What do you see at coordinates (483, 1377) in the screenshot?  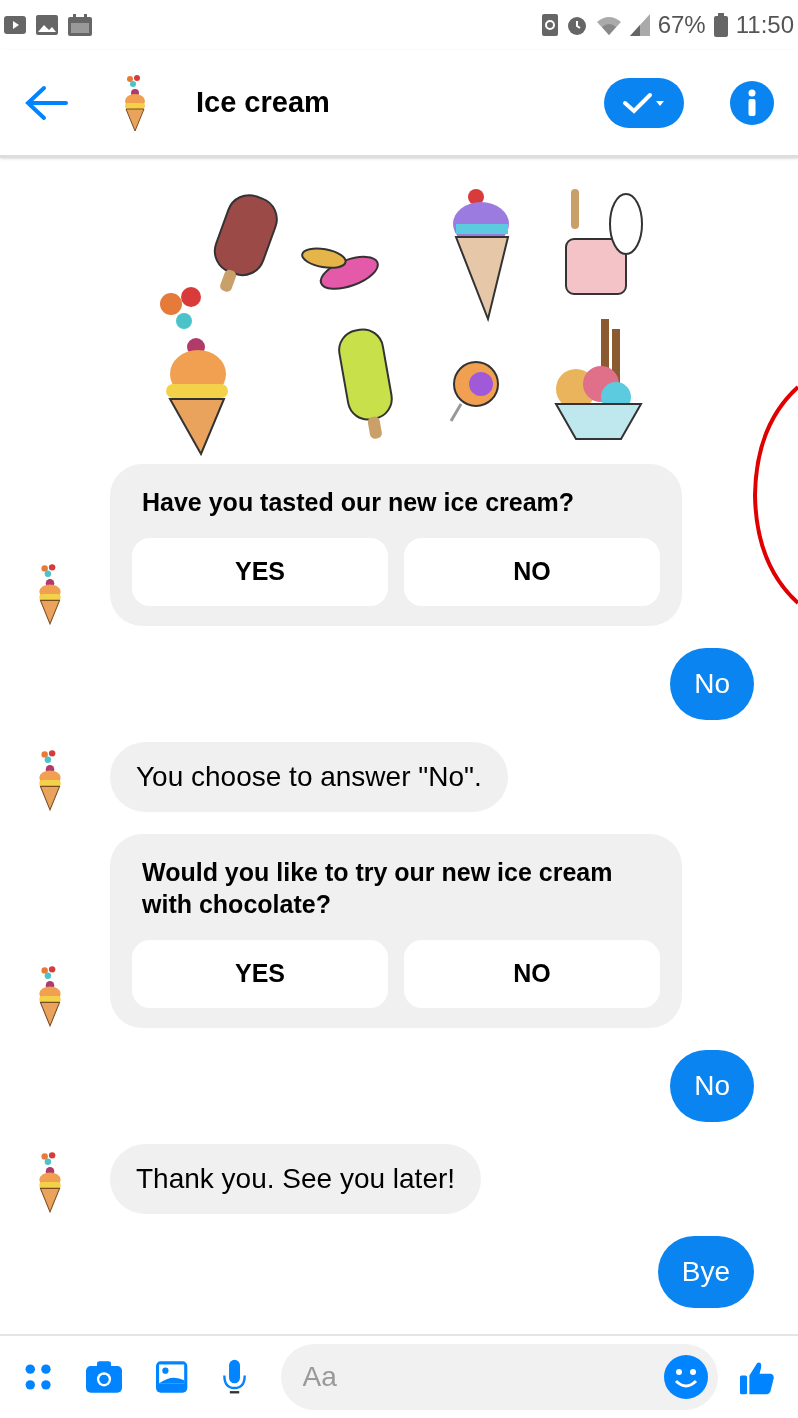 I see `message-input-field: Aa` at bounding box center [483, 1377].